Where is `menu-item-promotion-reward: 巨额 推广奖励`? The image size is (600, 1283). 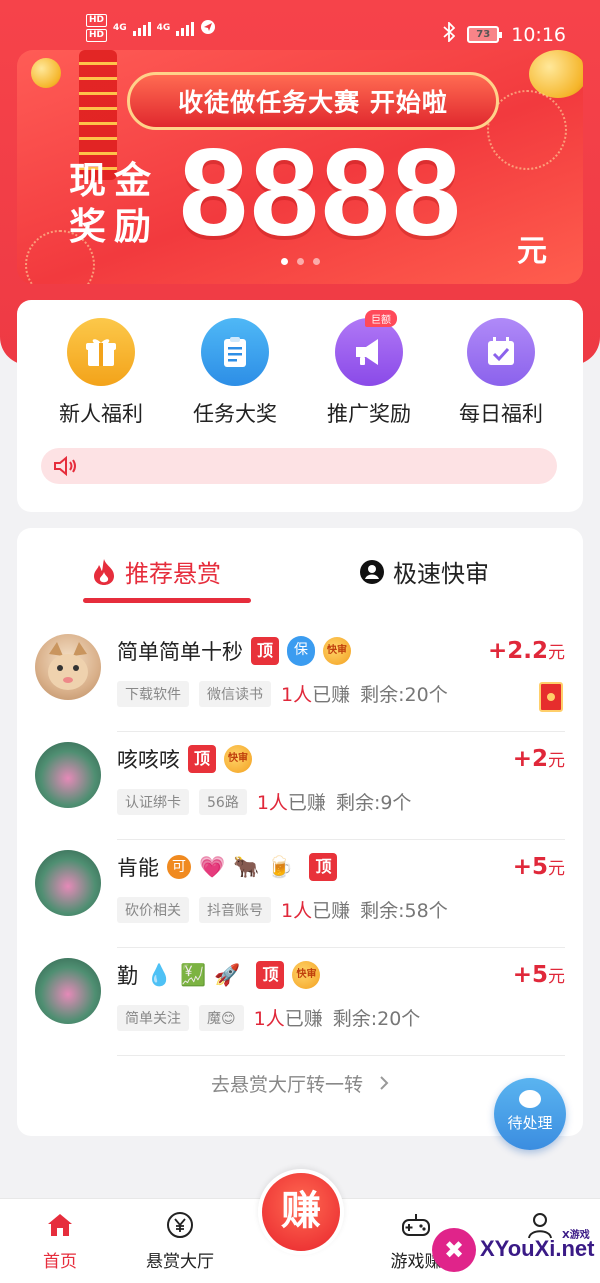
menu-item-promotion-reward: 巨额 推广奖励 is located at coordinates (369, 369).